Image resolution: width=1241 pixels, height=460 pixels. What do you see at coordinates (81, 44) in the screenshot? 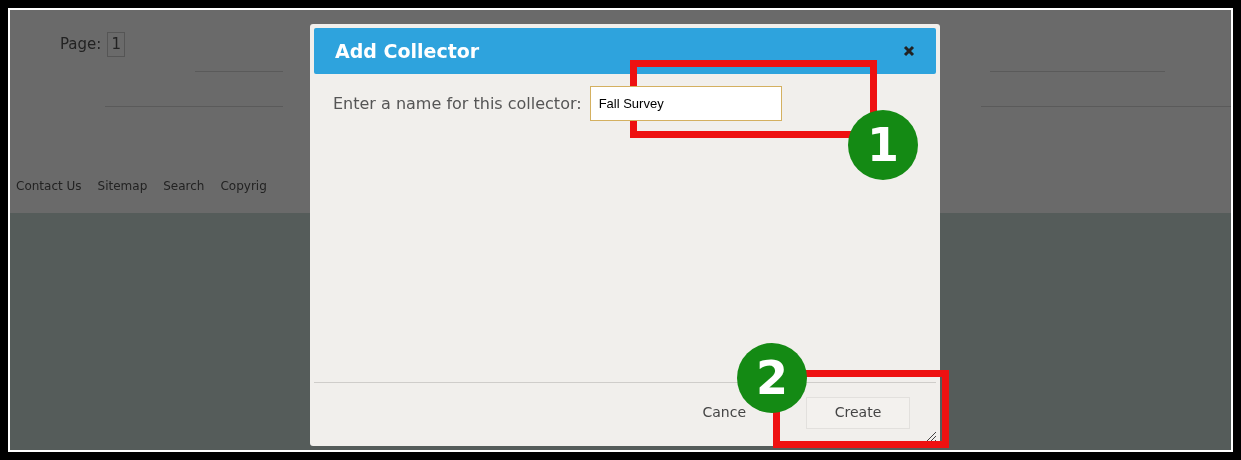
I see `pager-label: Page:` at bounding box center [81, 44].